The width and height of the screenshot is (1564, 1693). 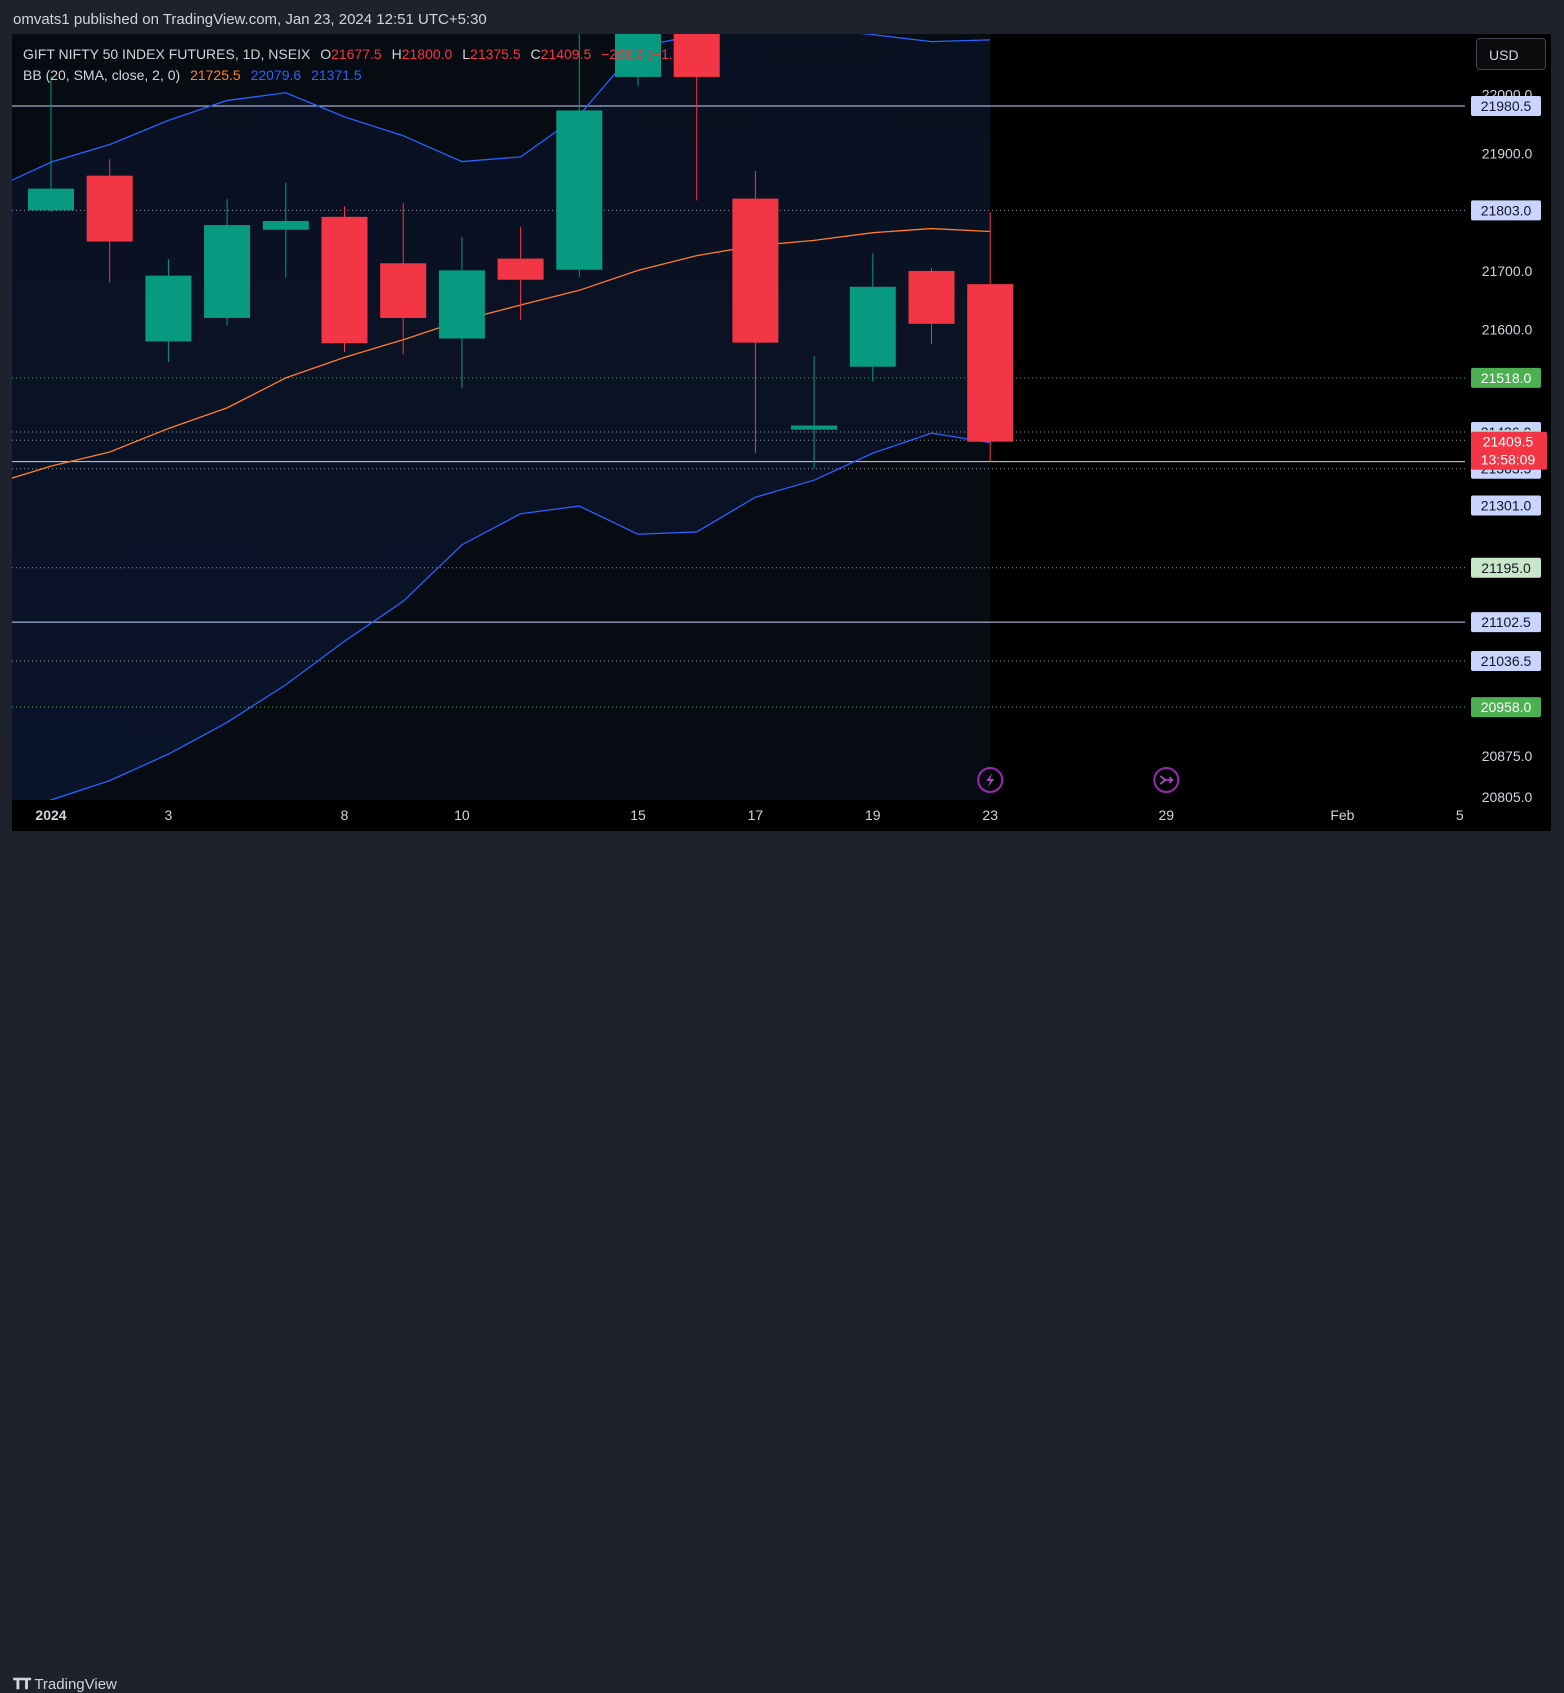 I want to click on price-label: 21518.0, so click(x=1506, y=377).